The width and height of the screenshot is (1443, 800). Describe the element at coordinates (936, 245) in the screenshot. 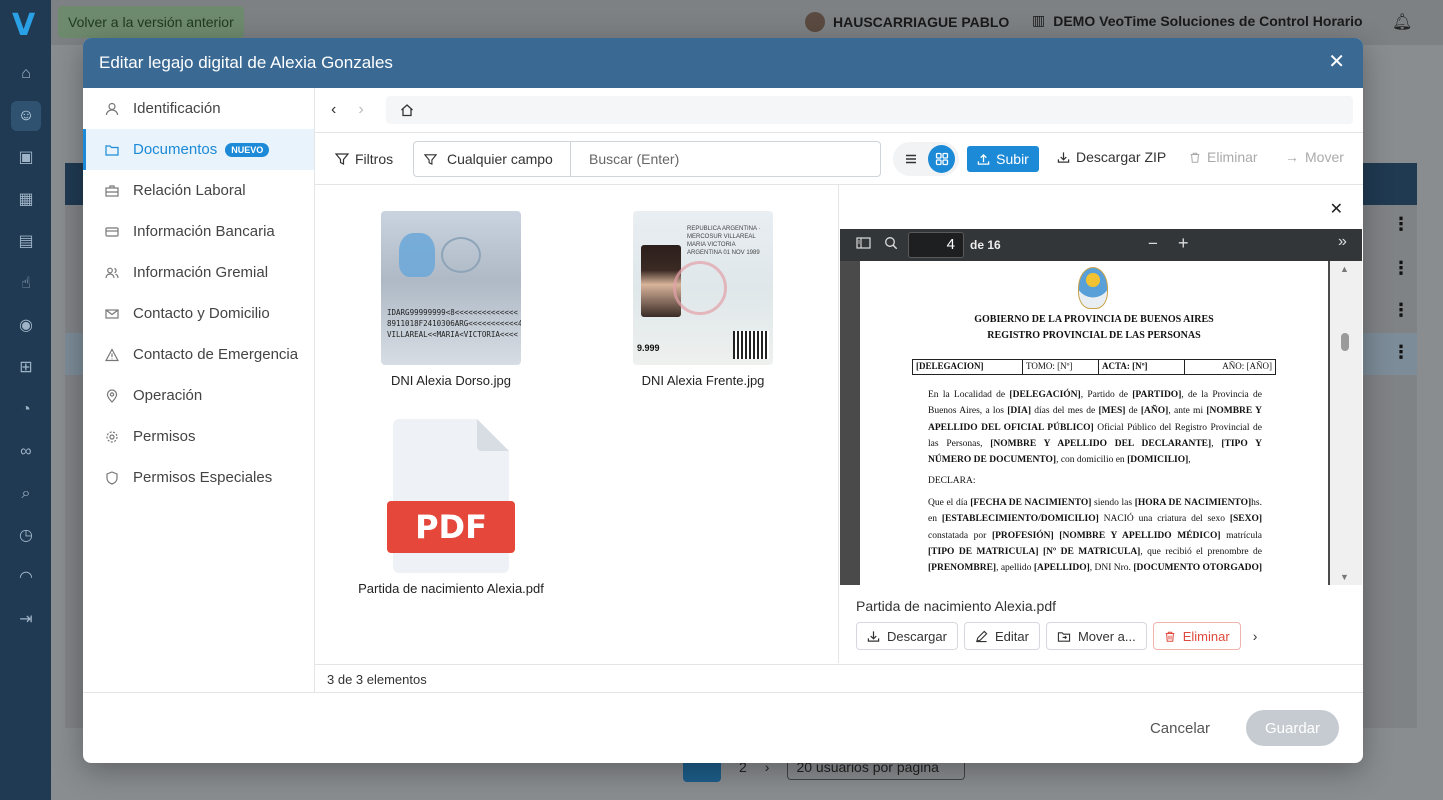

I see `page-number-input: 4` at that location.